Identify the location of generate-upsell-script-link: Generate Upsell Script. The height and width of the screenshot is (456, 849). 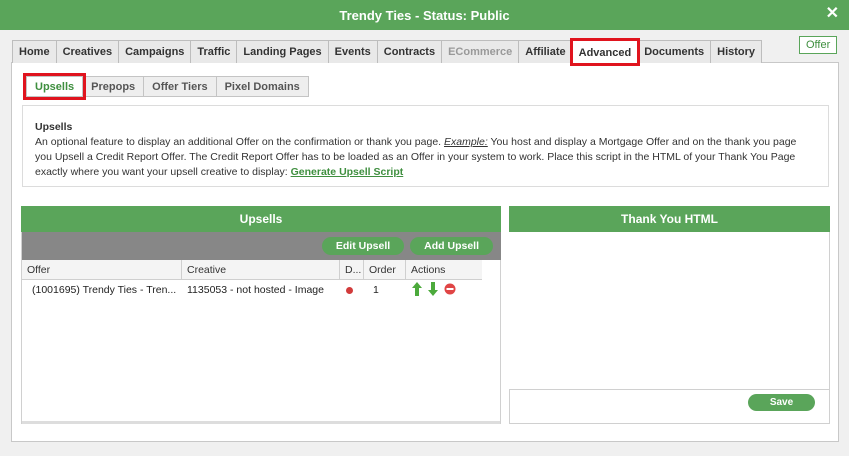
(347, 172).